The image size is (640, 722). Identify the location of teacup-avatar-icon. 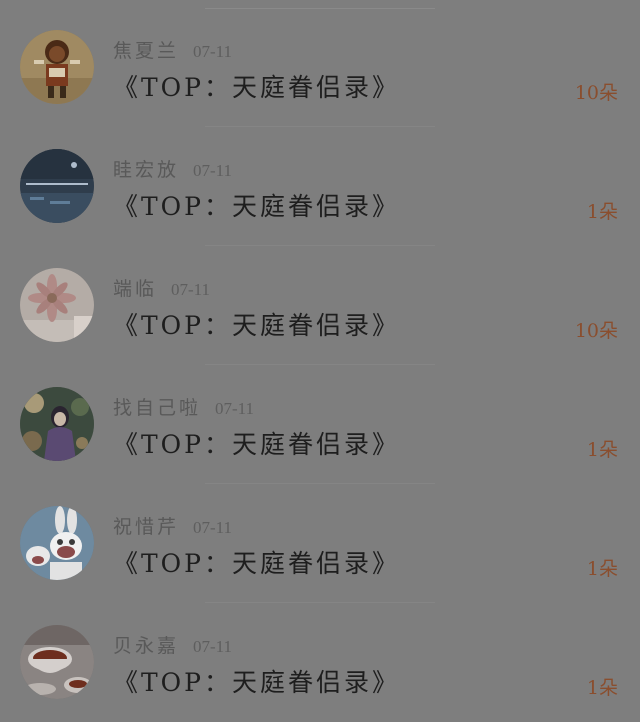
(57, 662).